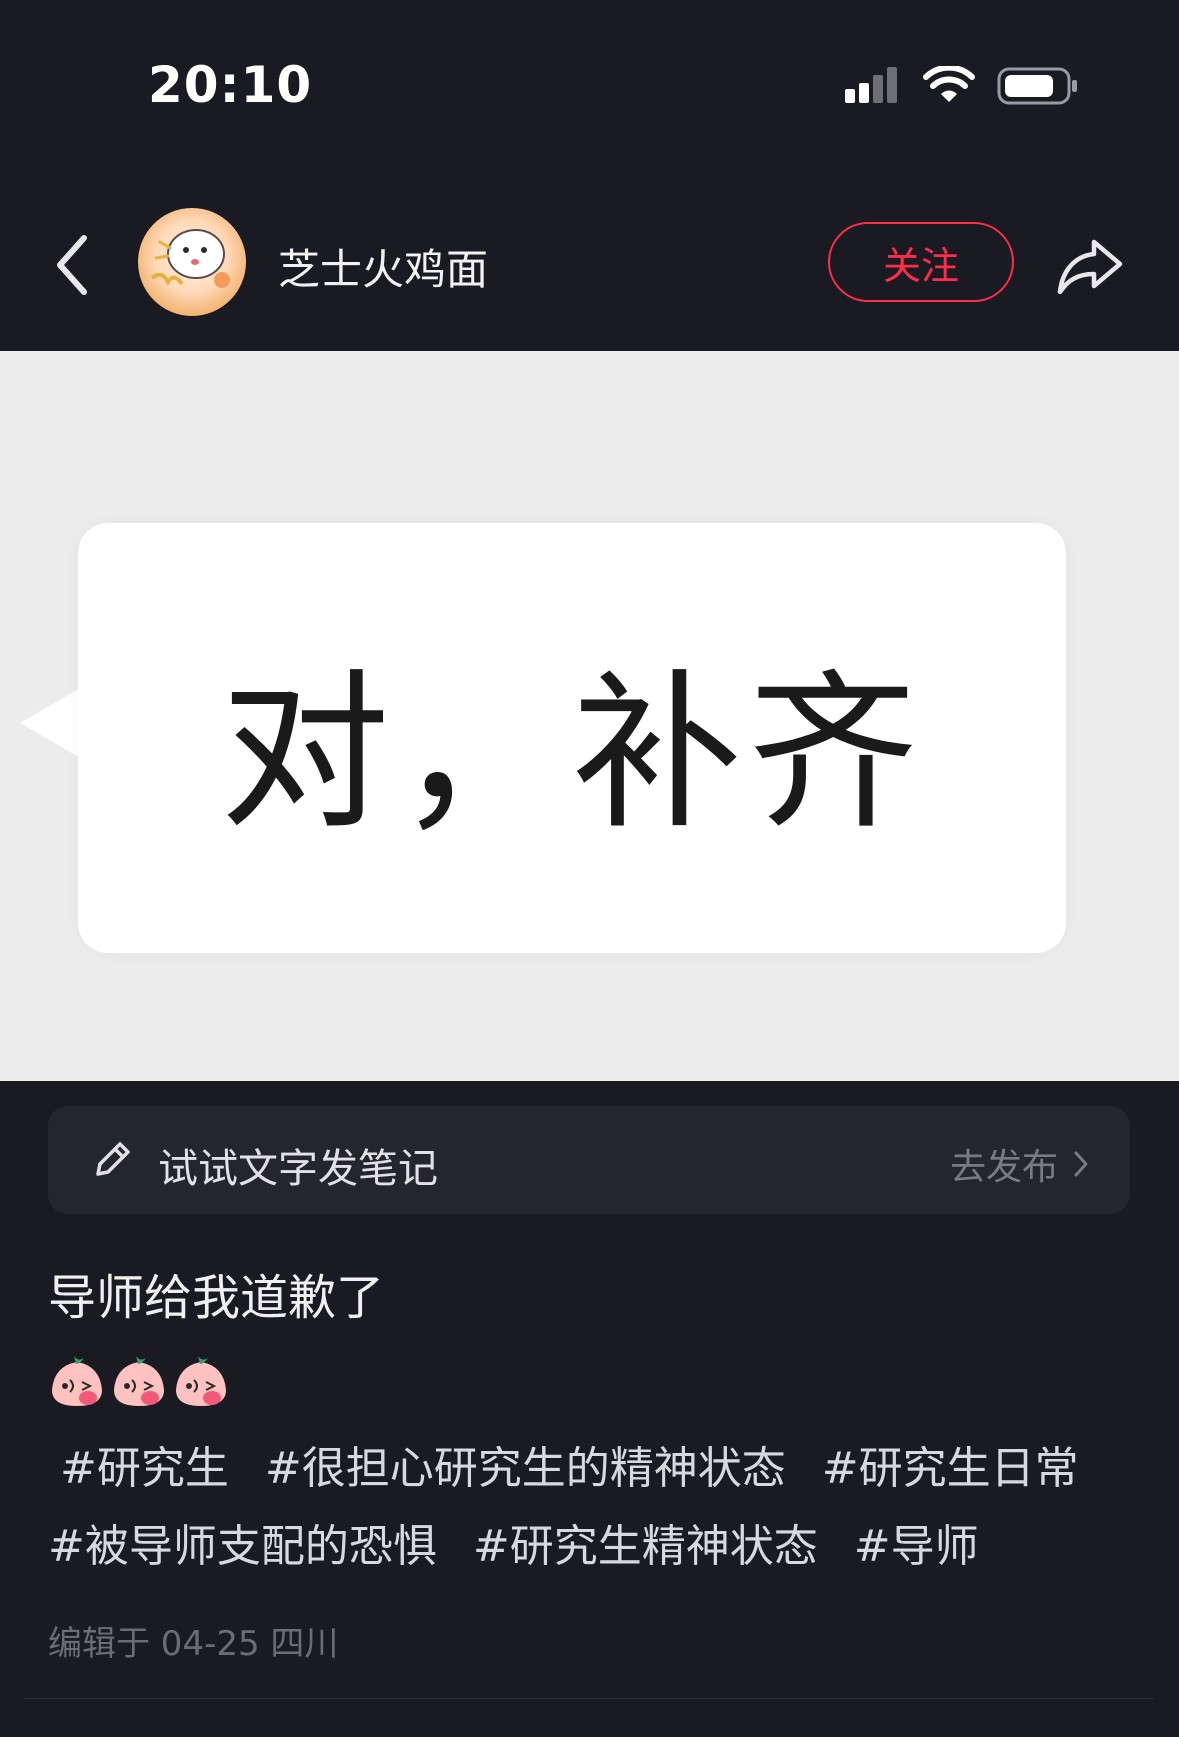 The height and width of the screenshot is (1737, 1179). I want to click on signal-icon, so click(871, 85).